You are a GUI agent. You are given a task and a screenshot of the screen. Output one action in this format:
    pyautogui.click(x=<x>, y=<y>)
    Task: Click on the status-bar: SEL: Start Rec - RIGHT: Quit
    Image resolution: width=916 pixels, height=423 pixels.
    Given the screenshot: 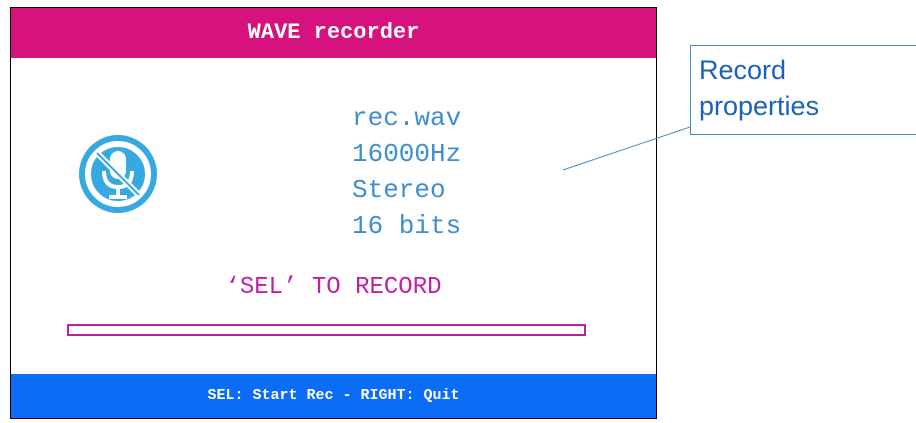 What is the action you would take?
    pyautogui.click(x=333, y=396)
    